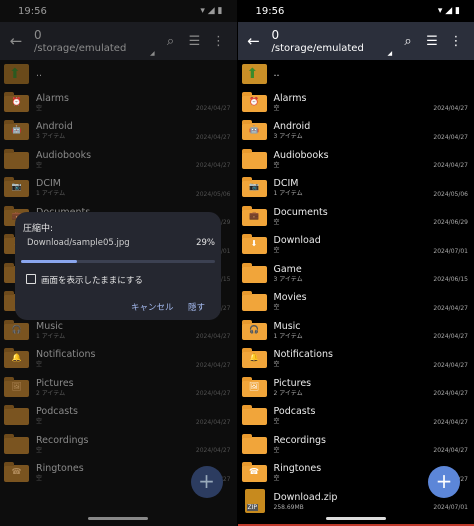 The image size is (474, 526). Describe the element at coordinates (54, 127) in the screenshot. I see `item-name: Android` at that location.